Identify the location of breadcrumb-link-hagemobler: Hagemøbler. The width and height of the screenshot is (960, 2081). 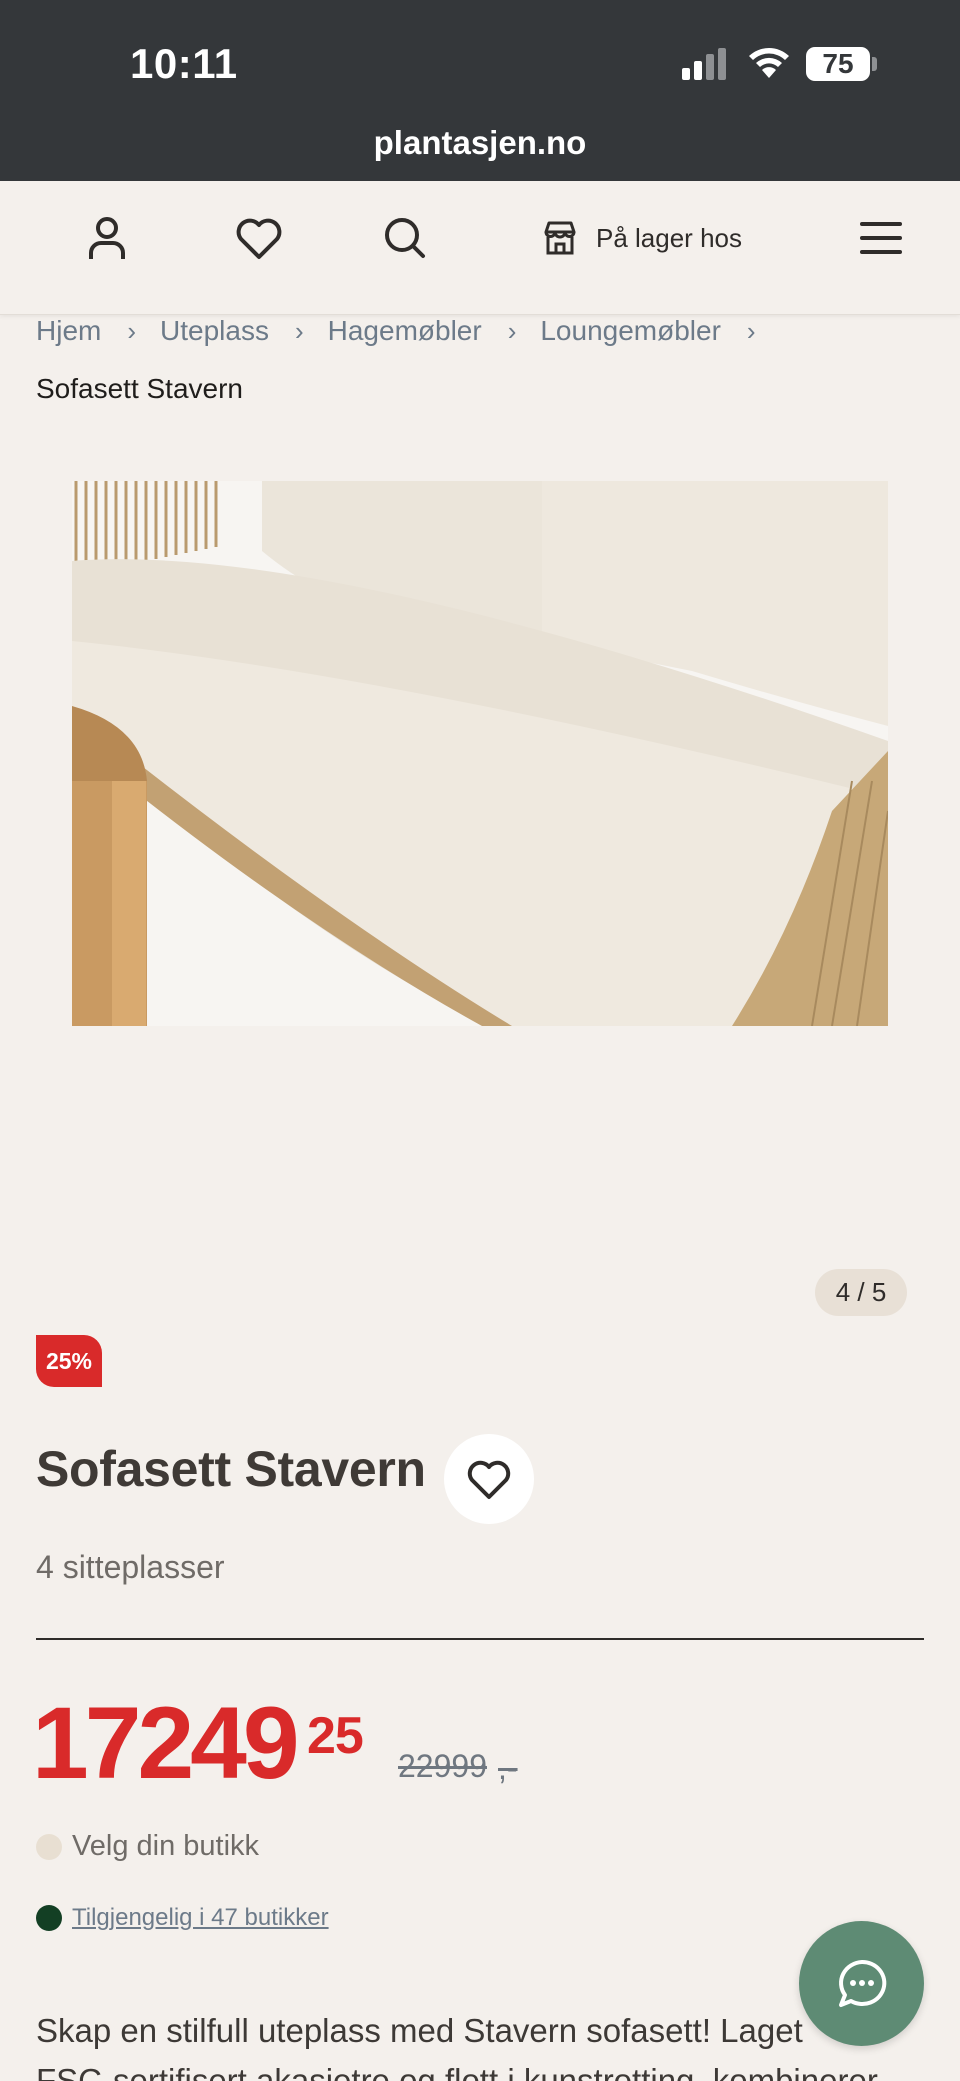
(405, 331).